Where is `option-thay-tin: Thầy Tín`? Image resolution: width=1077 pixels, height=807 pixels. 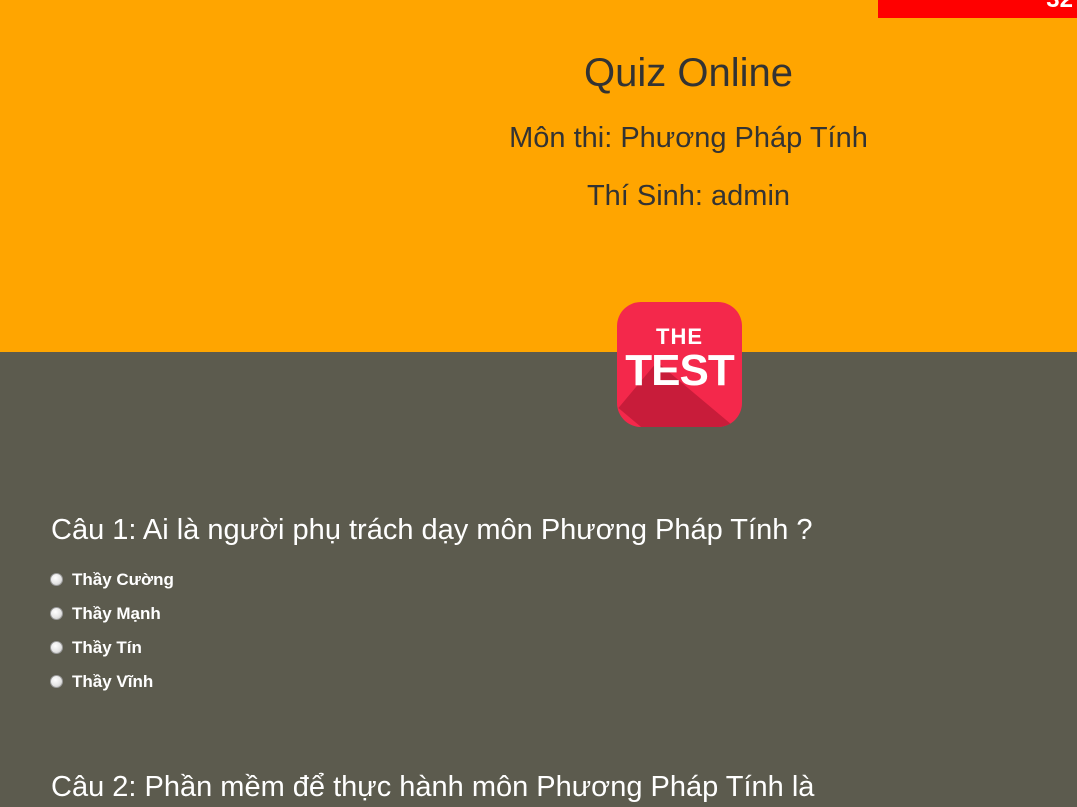
option-thay-tin: Thầy Tín is located at coordinates (112, 648).